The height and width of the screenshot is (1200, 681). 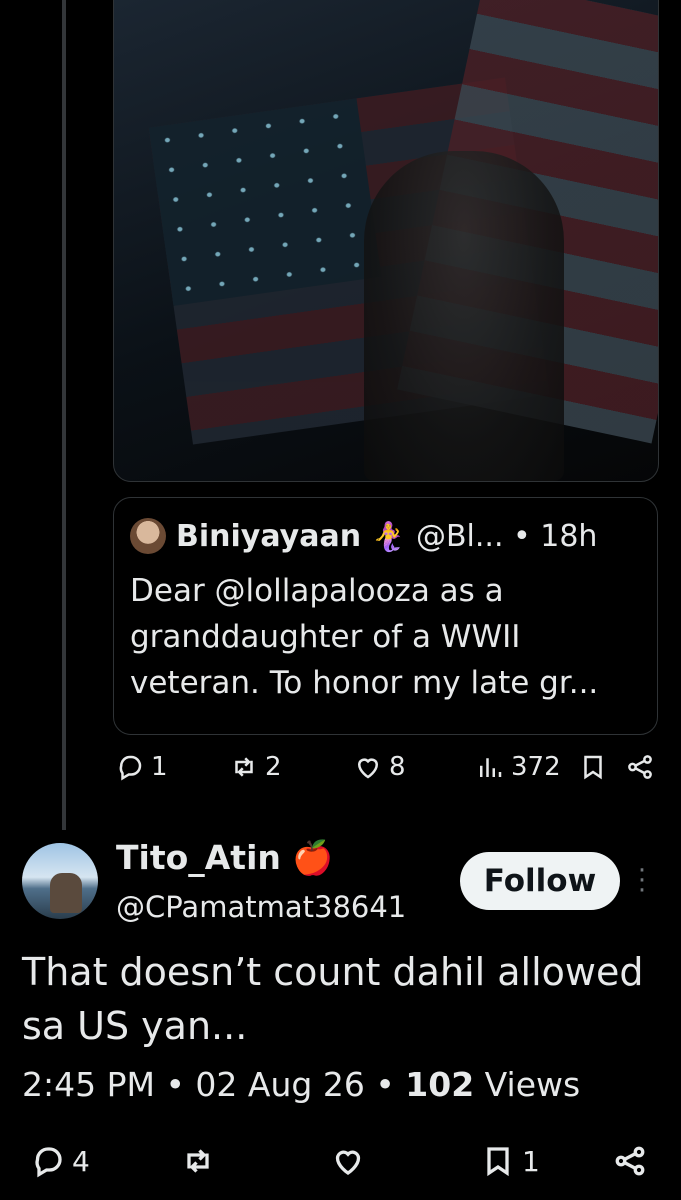 What do you see at coordinates (198, 857) in the screenshot?
I see `reply-author-name-text: Tito_Atin` at bounding box center [198, 857].